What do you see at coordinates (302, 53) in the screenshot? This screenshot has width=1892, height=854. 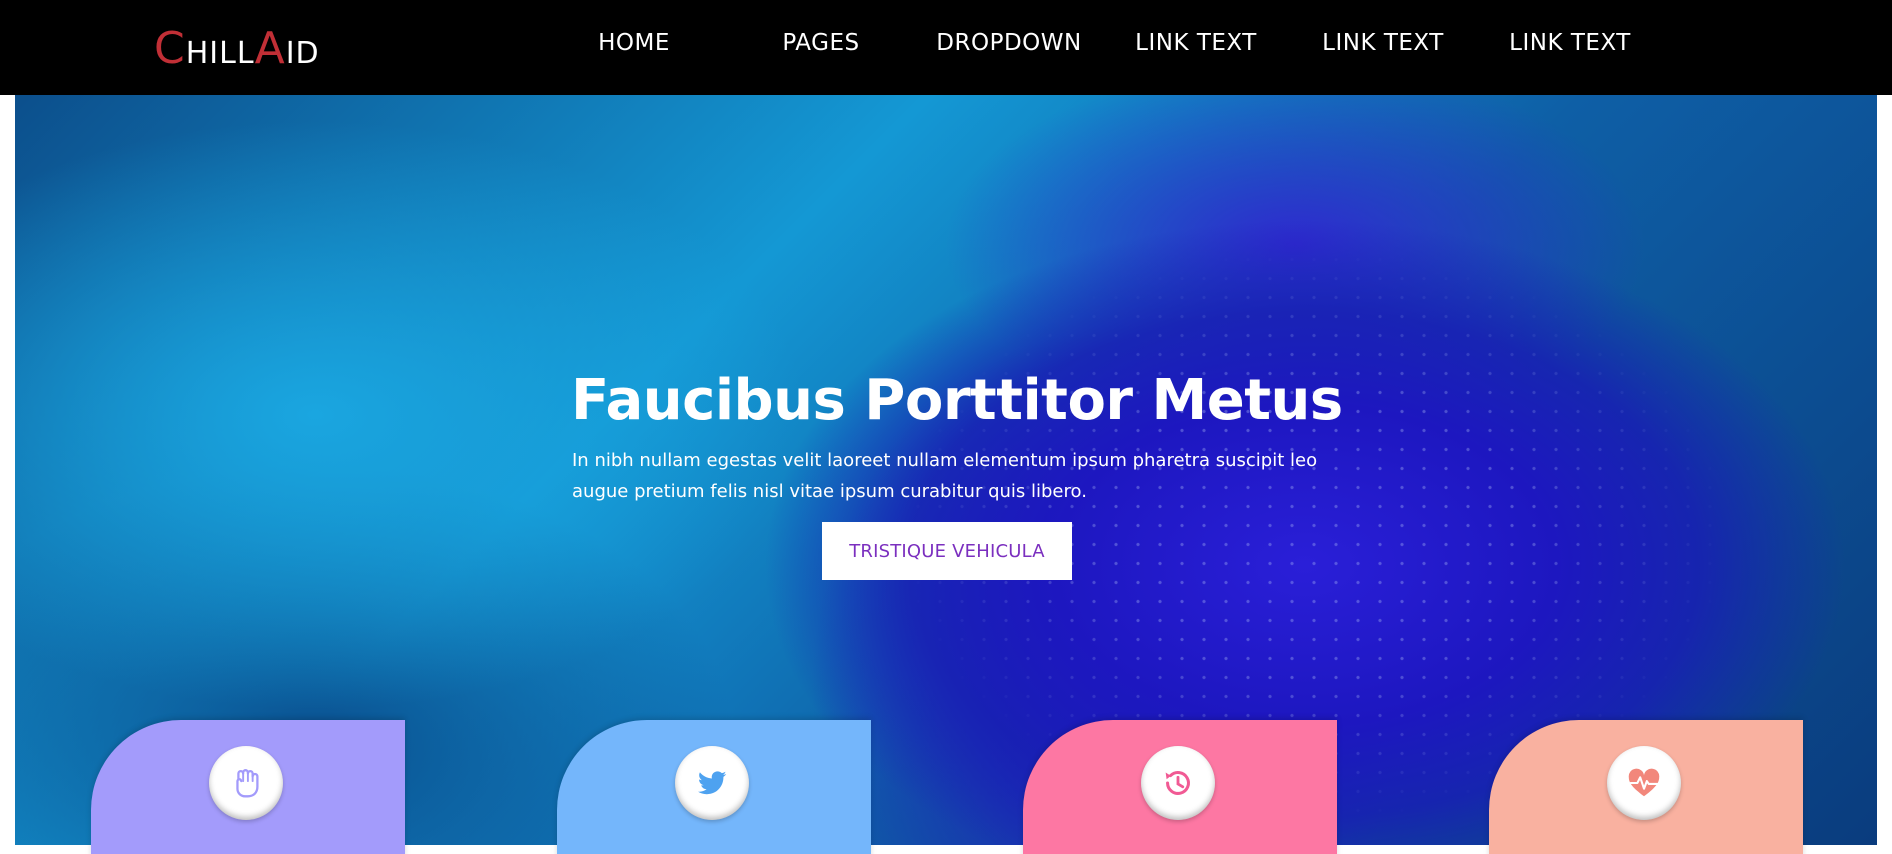 I see `logo-text-id: ID` at bounding box center [302, 53].